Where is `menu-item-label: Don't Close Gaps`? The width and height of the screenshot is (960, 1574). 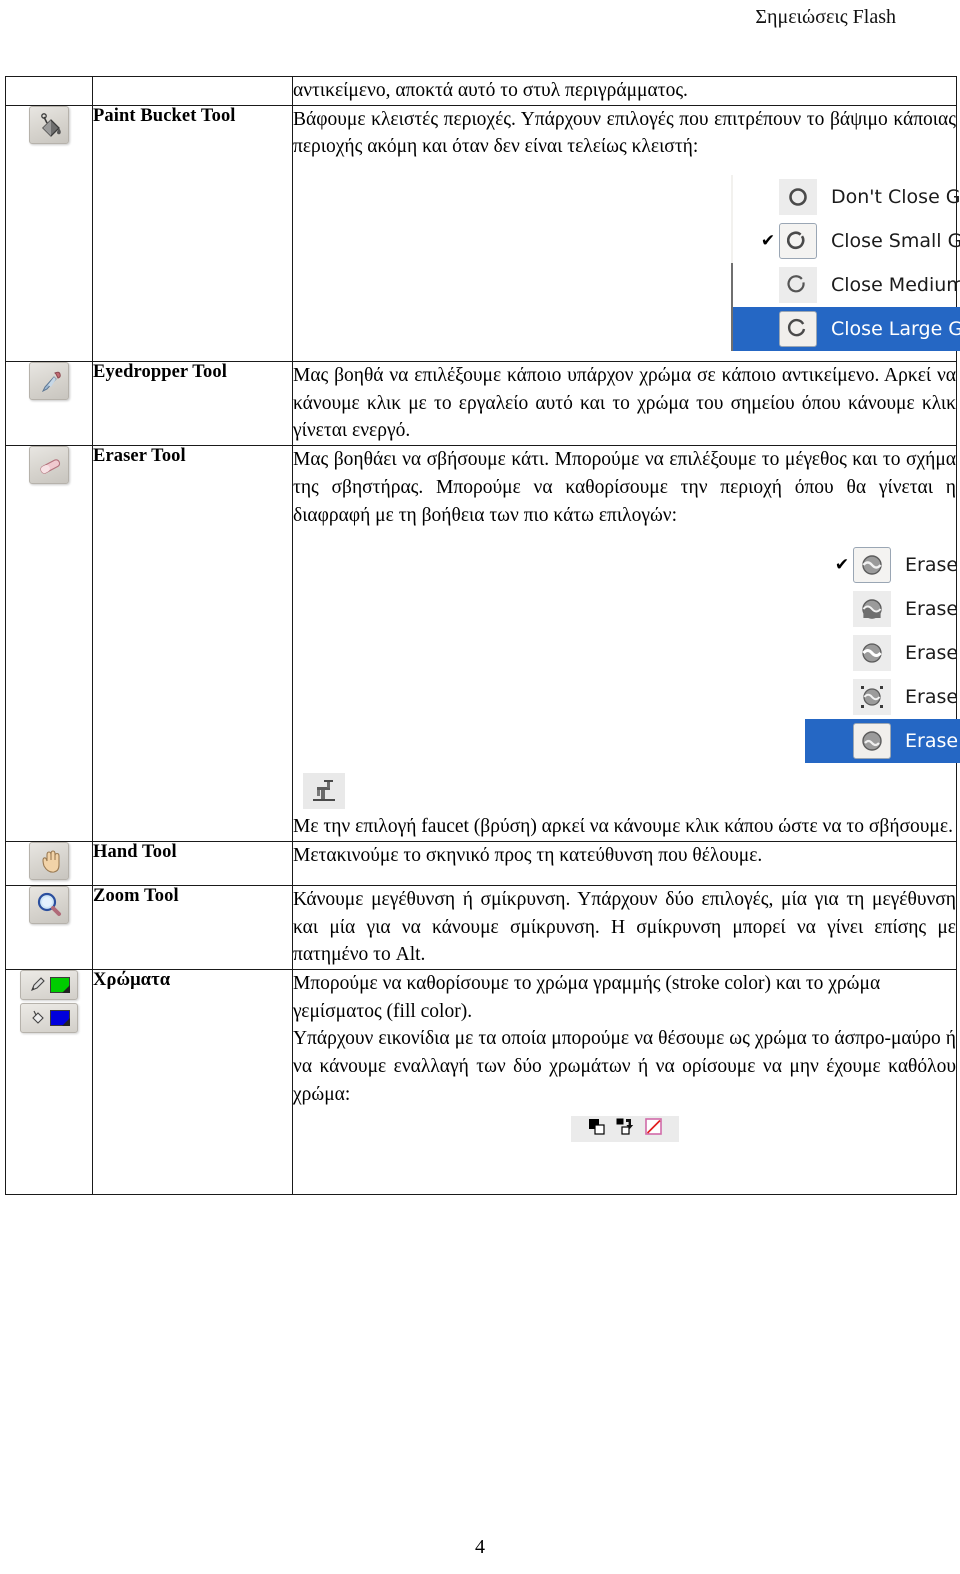 menu-item-label: Don't Close Gaps is located at coordinates (895, 196).